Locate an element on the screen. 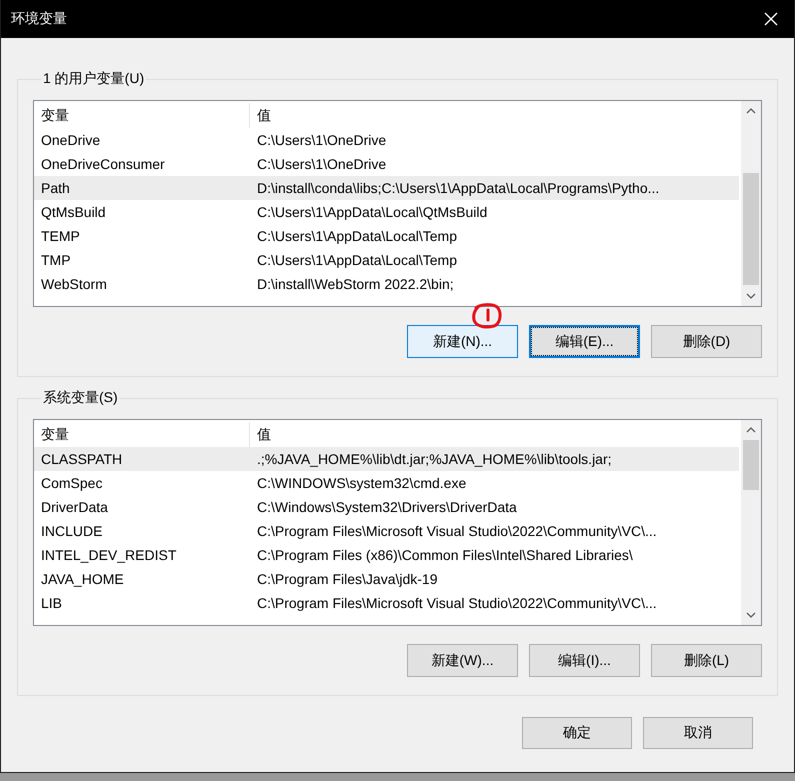  dialog-button: 确定 is located at coordinates (577, 733).